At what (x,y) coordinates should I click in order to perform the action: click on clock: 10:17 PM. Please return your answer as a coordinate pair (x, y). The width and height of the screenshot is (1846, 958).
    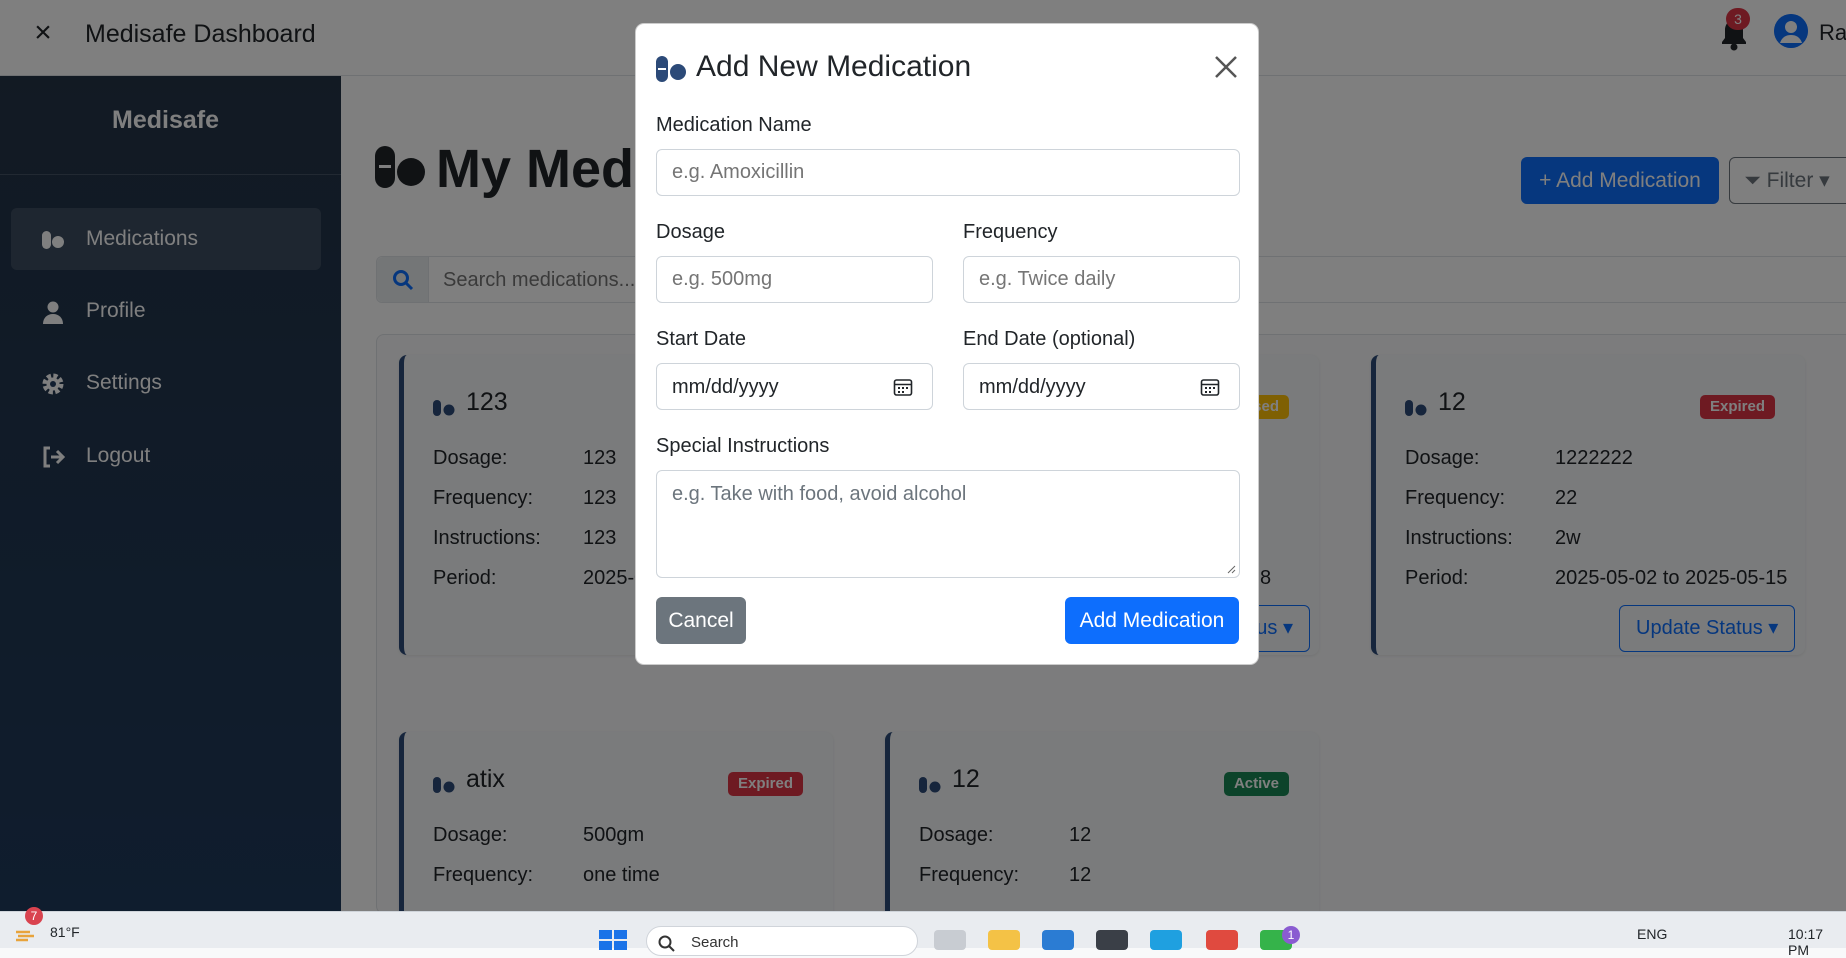
    Looking at the image, I should click on (1817, 942).